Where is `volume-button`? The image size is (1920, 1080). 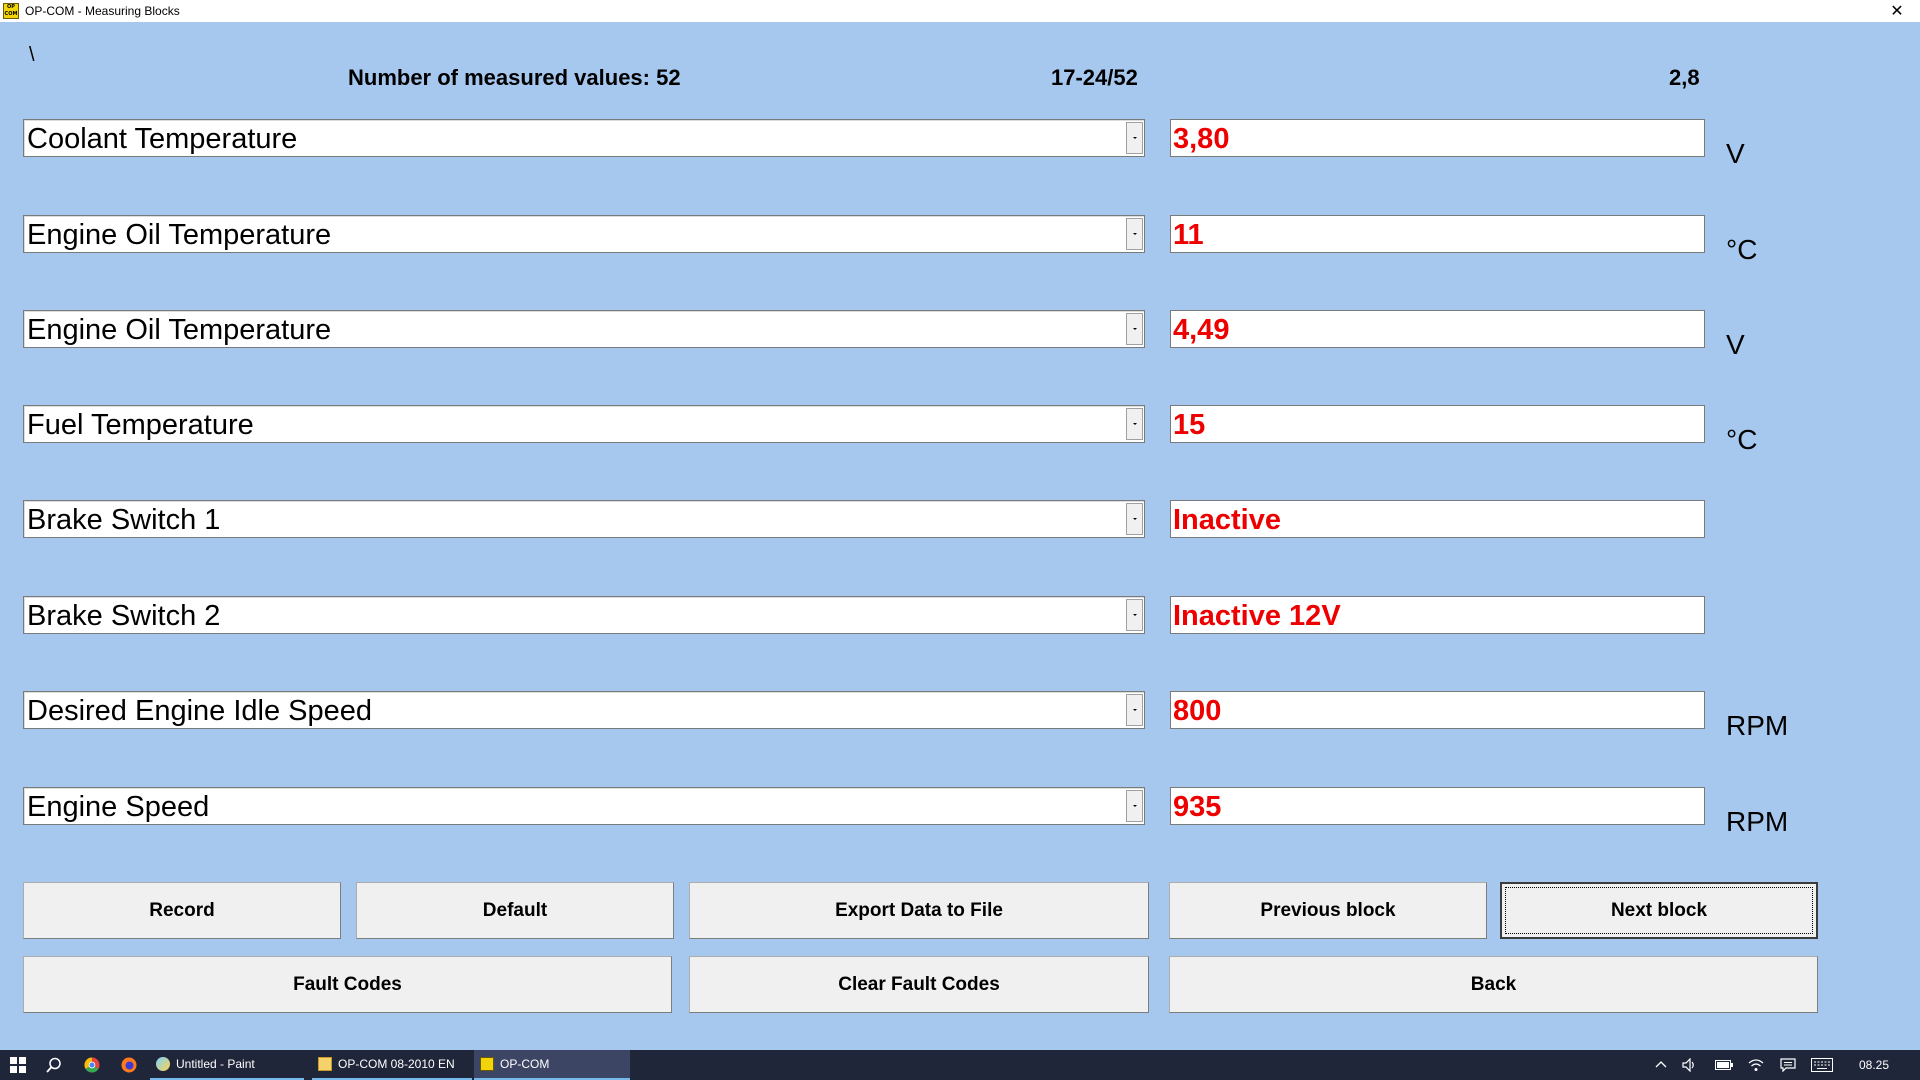
volume-button is located at coordinates (1690, 1065).